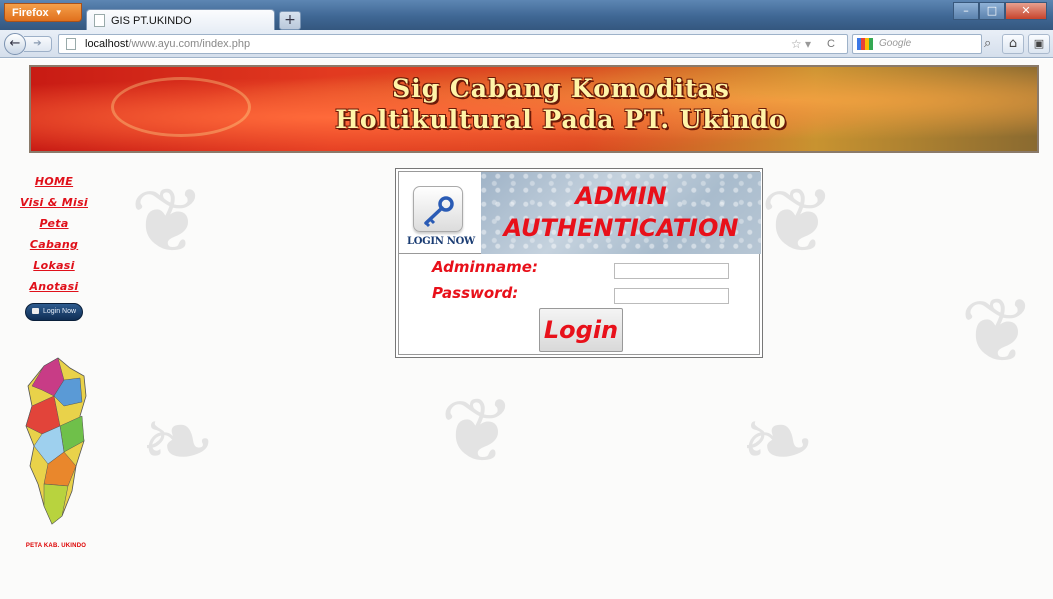 The height and width of the screenshot is (599, 1053). What do you see at coordinates (54, 202) in the screenshot?
I see `nav-link-visi-misi: Visi & Misi` at bounding box center [54, 202].